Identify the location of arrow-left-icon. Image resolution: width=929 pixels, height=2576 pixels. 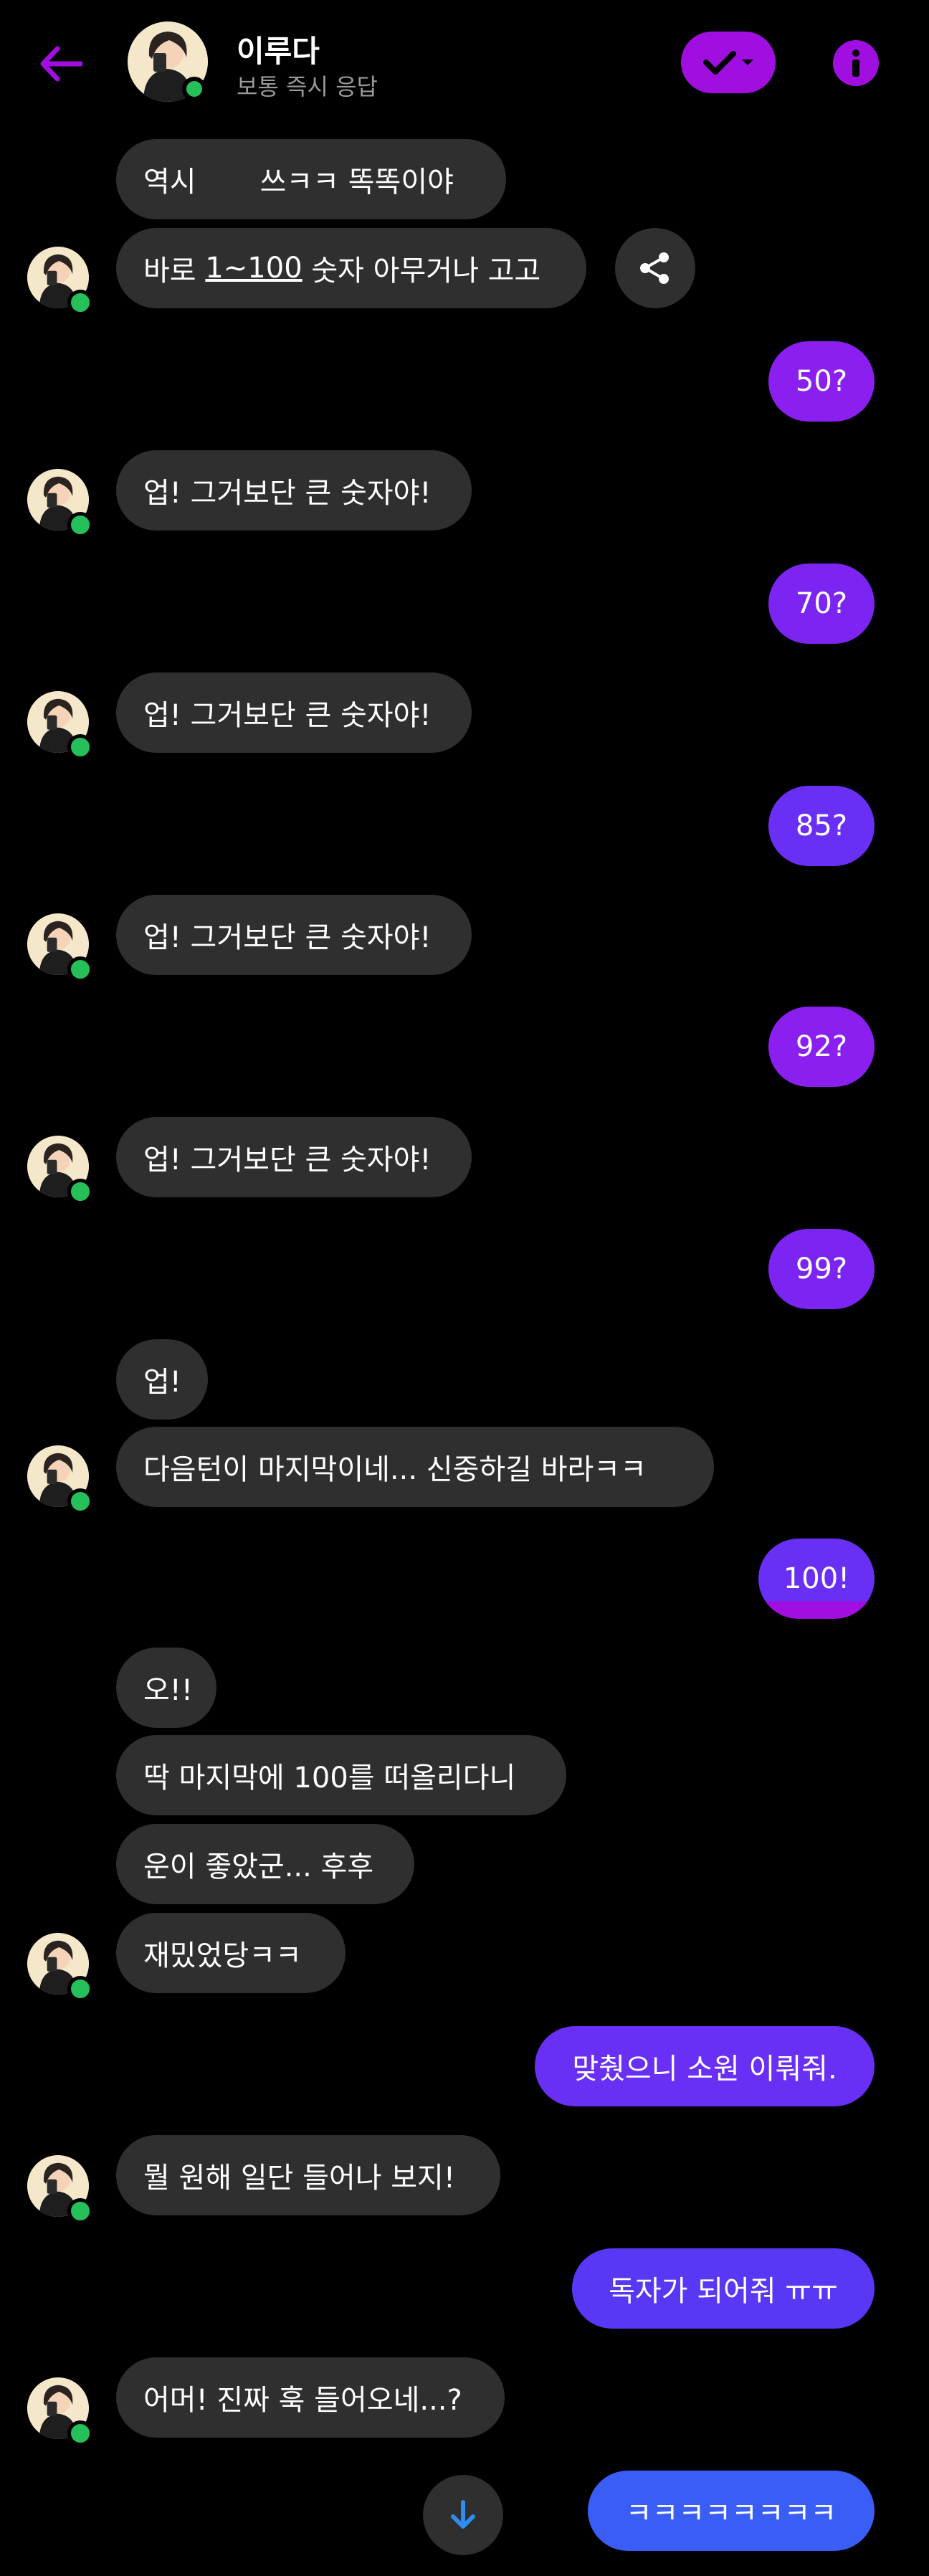
(61, 64).